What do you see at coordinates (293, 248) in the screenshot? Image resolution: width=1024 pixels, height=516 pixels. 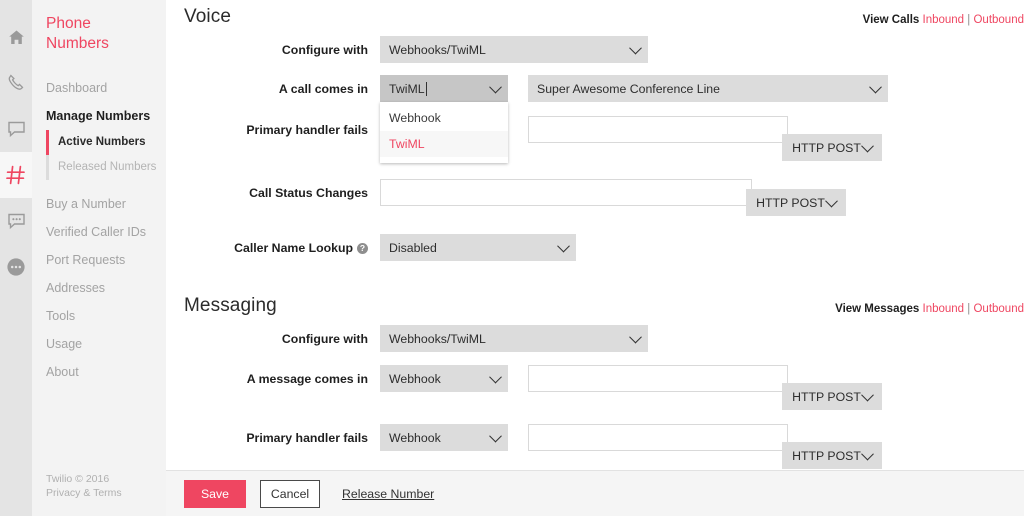 I see `voice-cnam-label-text: Caller Name Lookup` at bounding box center [293, 248].